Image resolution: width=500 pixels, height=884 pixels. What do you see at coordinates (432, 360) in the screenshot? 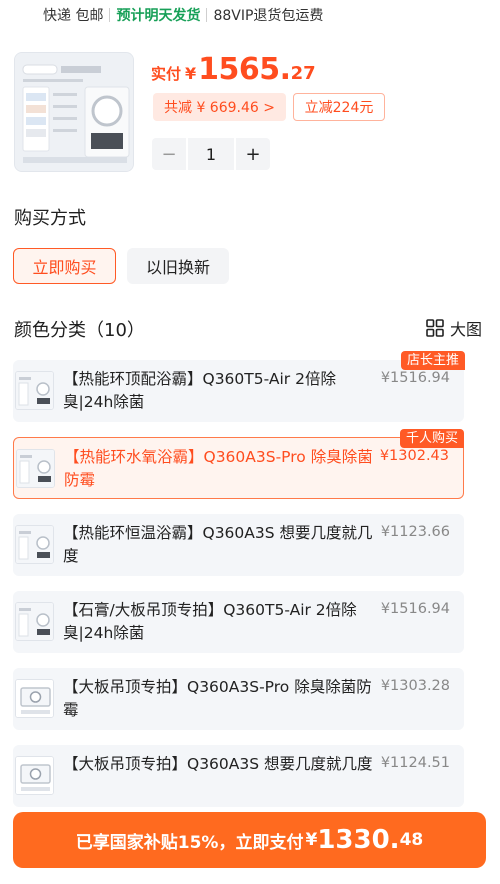
I see `option-tag: 店长主推` at bounding box center [432, 360].